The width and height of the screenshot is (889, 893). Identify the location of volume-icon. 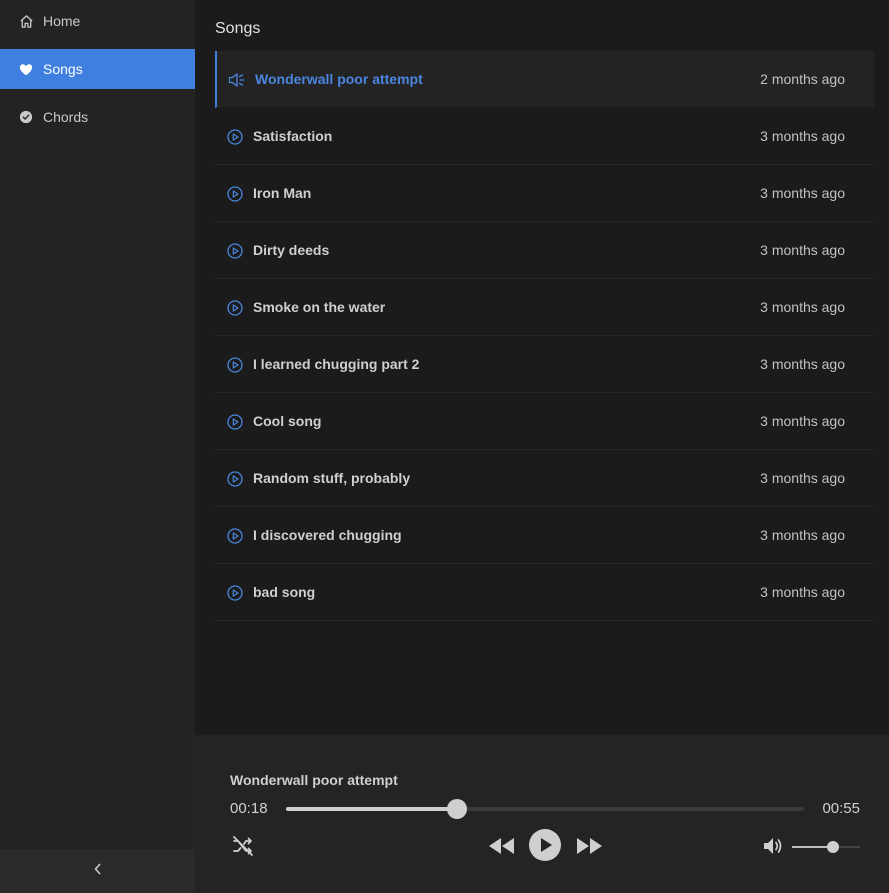
(773, 848).